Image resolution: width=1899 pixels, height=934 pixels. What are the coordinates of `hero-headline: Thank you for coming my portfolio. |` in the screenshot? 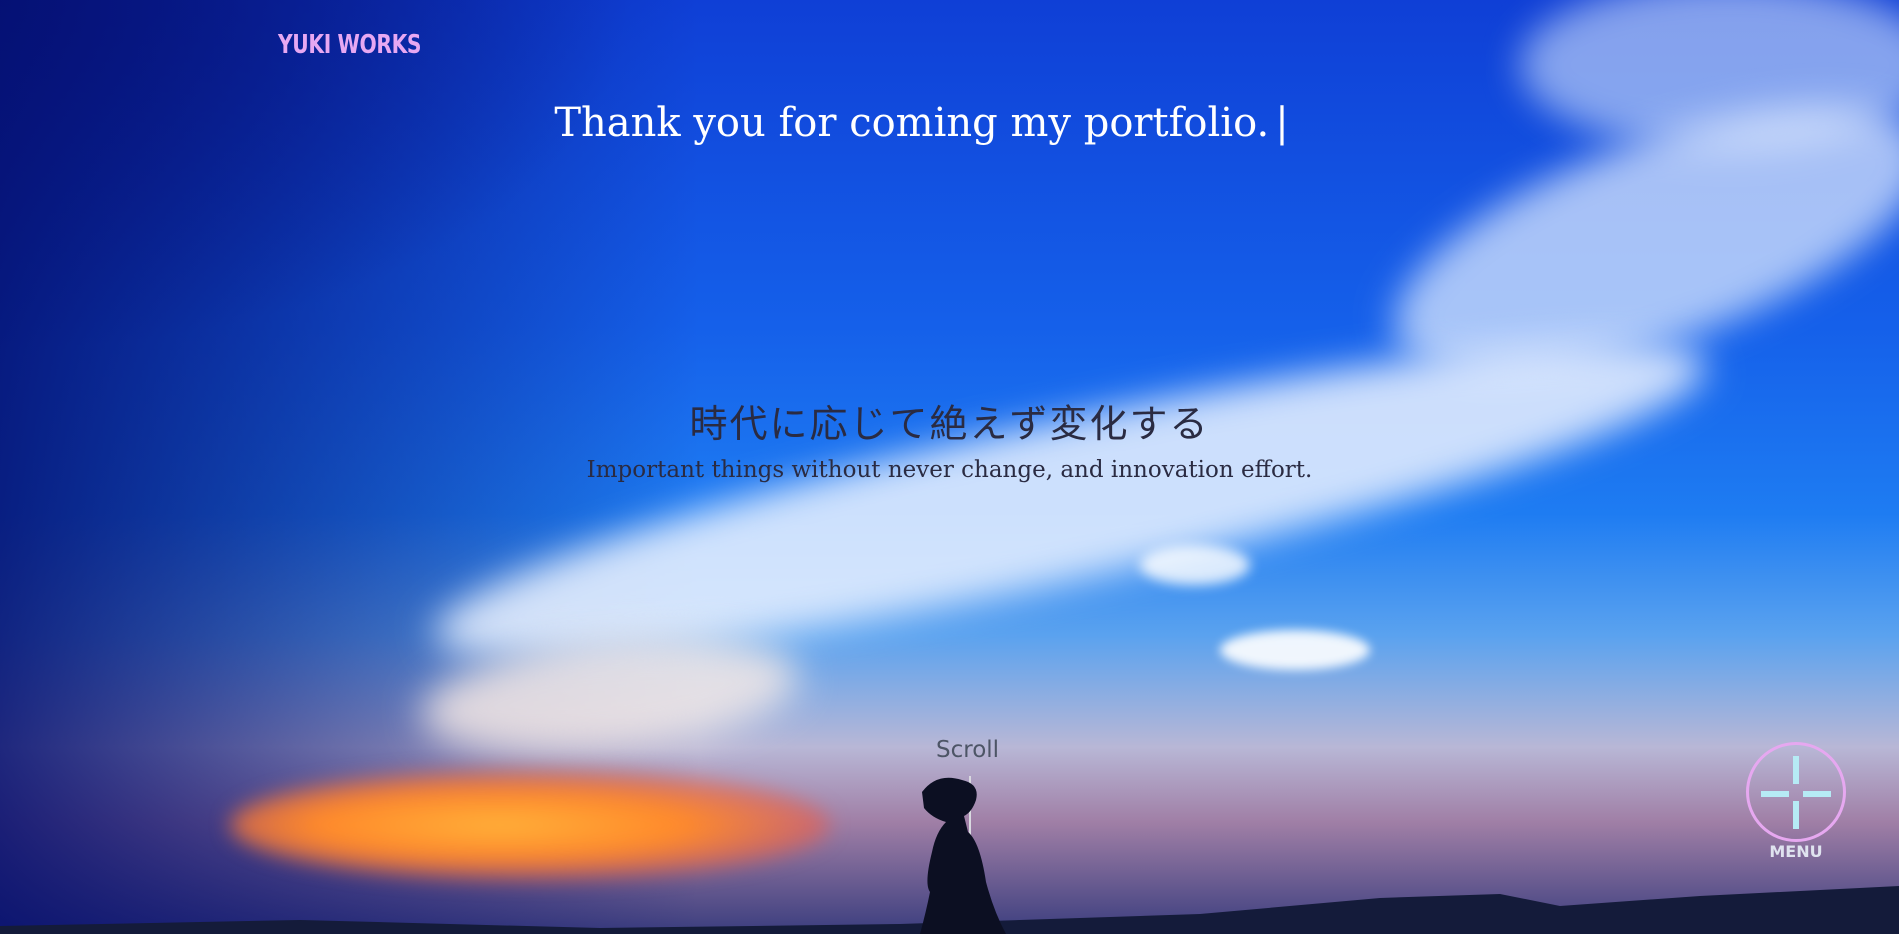 It's located at (921, 123).